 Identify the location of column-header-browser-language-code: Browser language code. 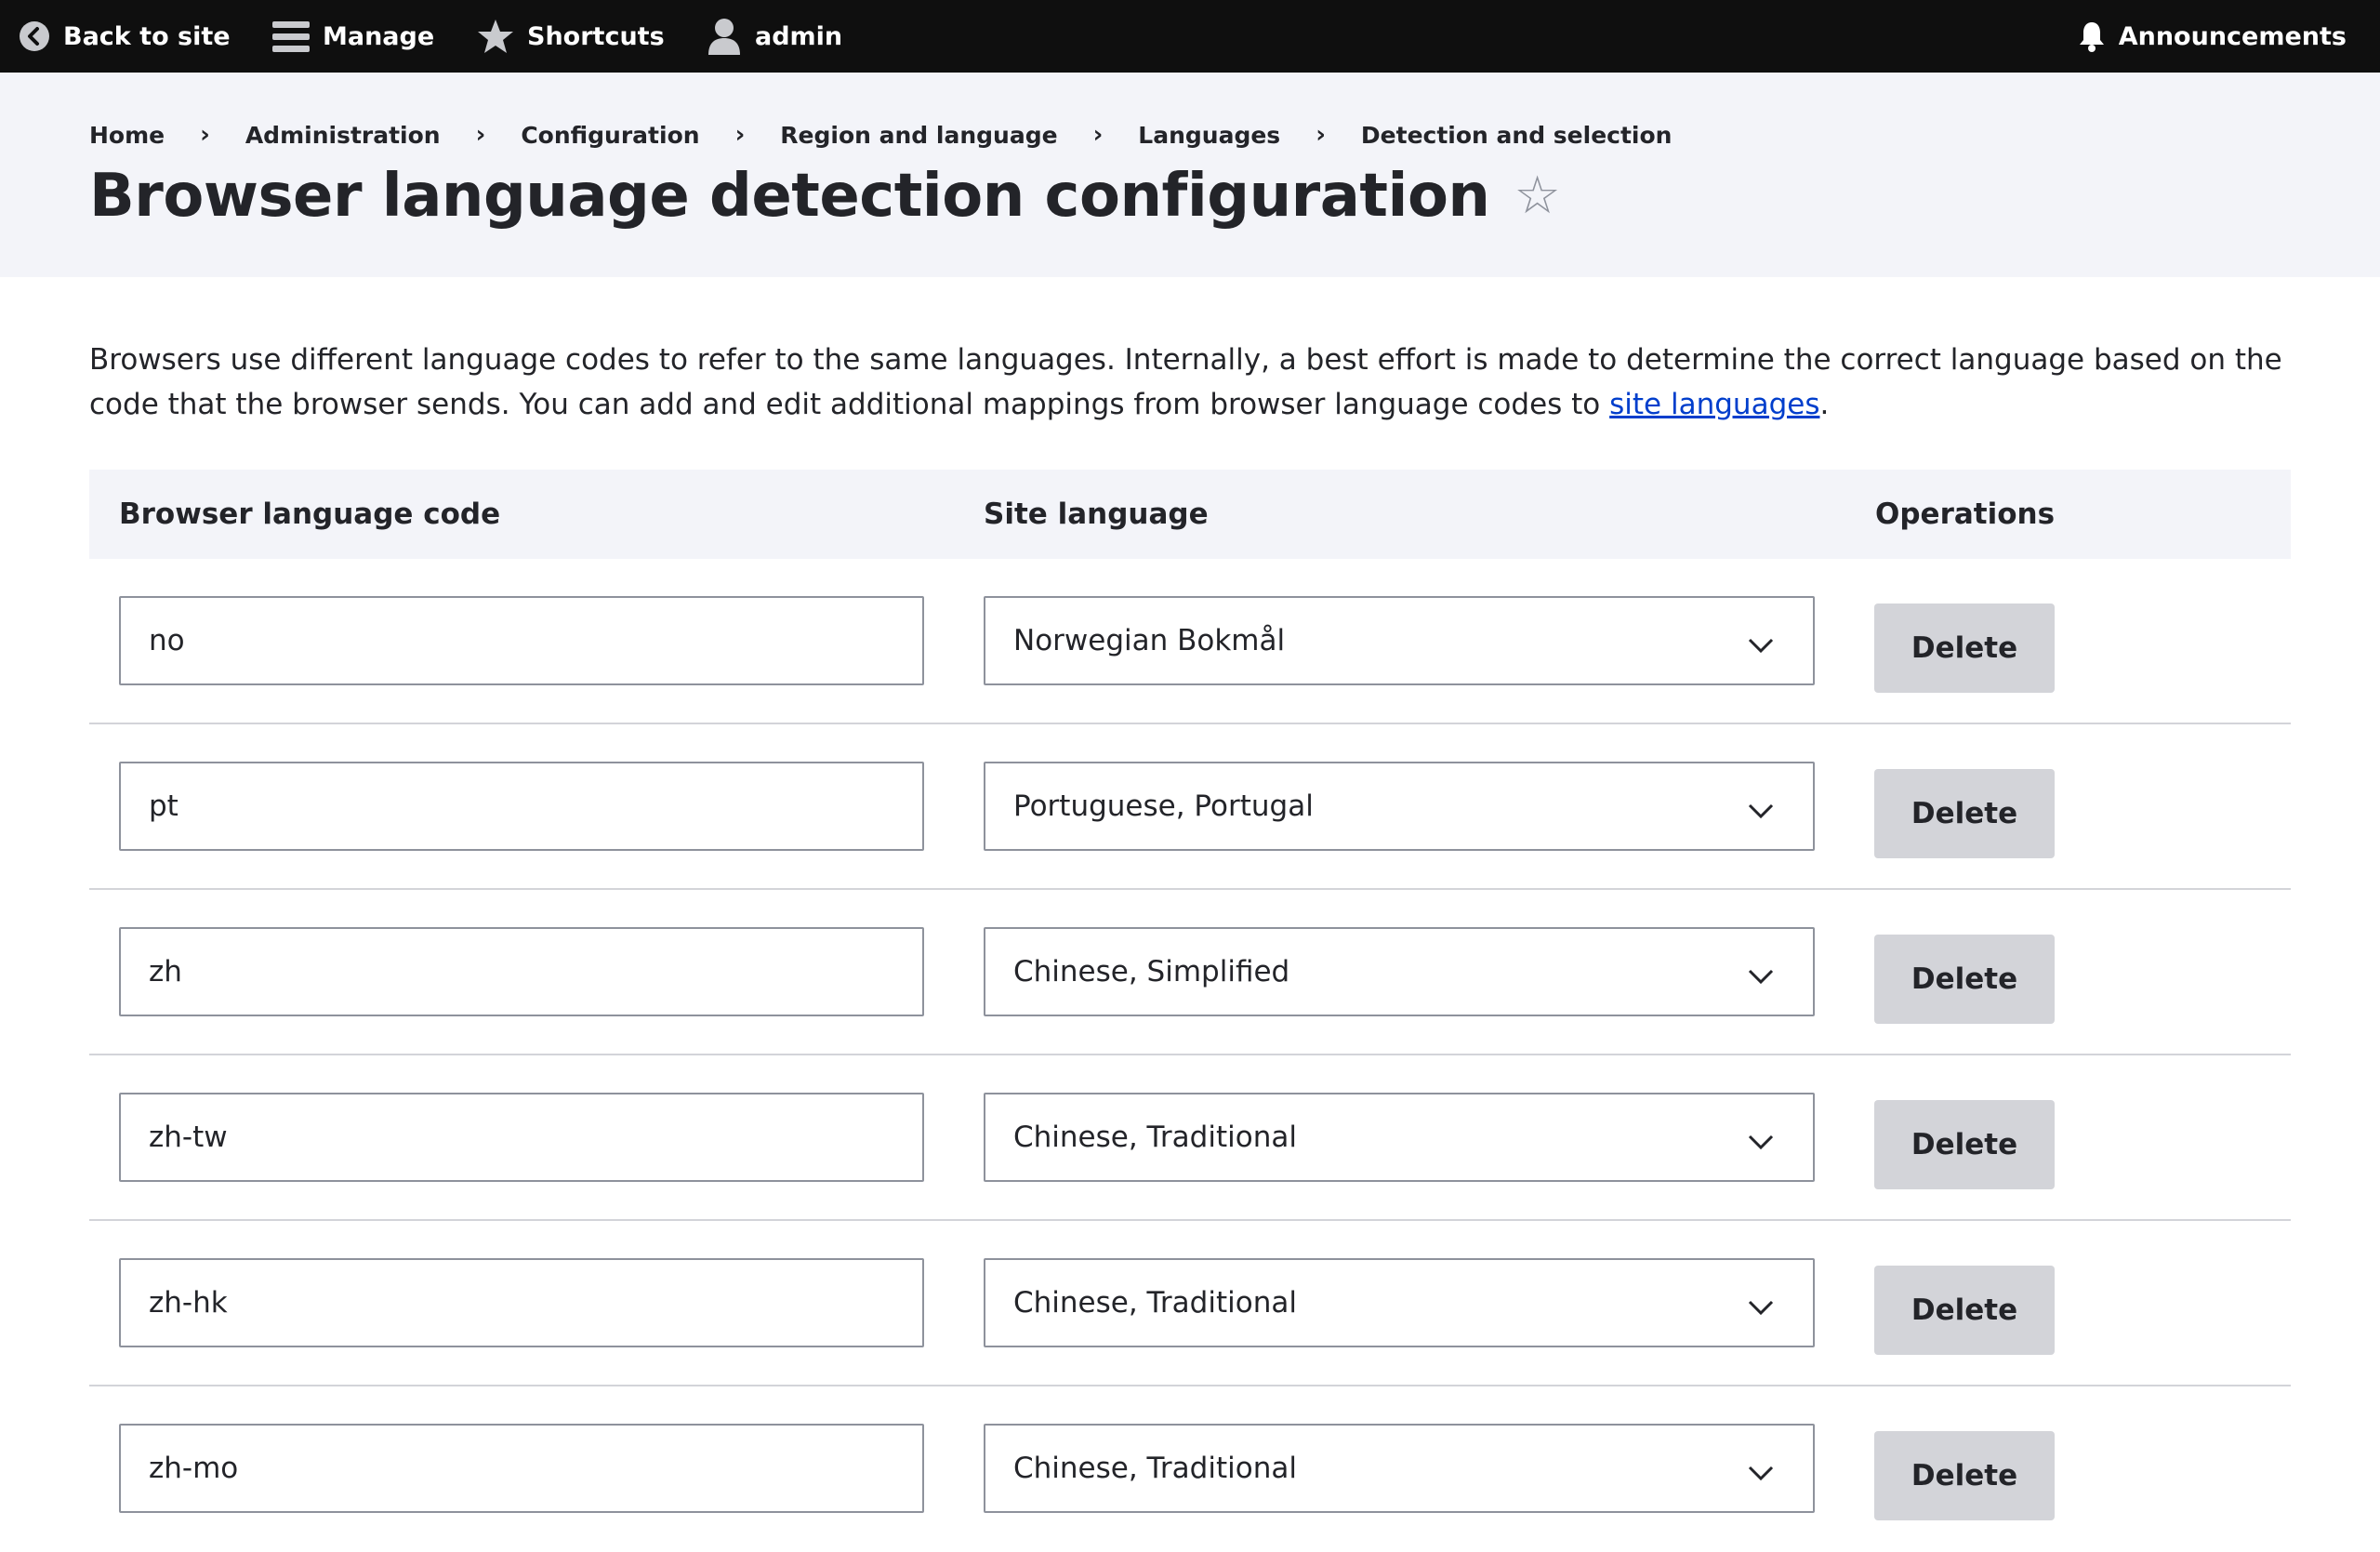
(310, 514).